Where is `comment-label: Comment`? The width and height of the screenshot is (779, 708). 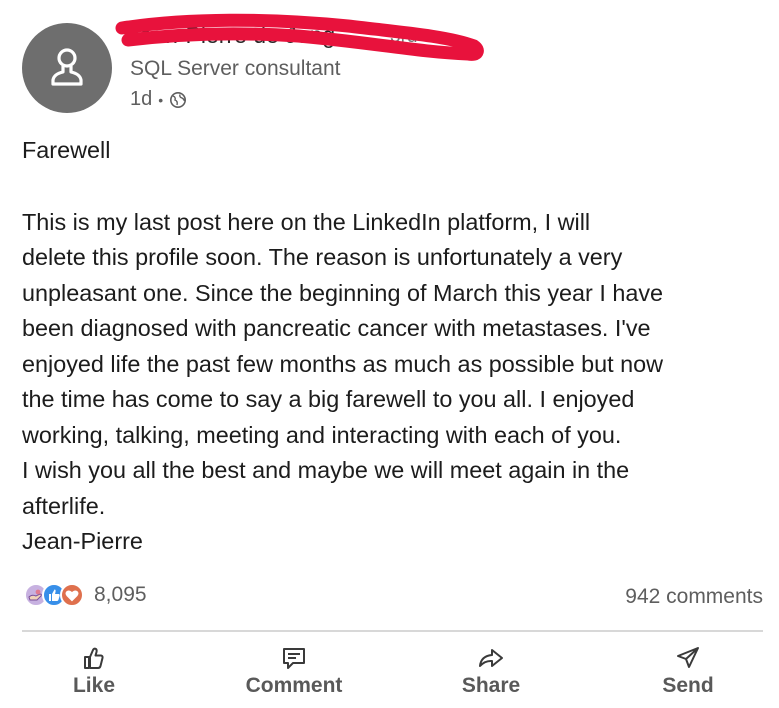 comment-label: Comment is located at coordinates (294, 685).